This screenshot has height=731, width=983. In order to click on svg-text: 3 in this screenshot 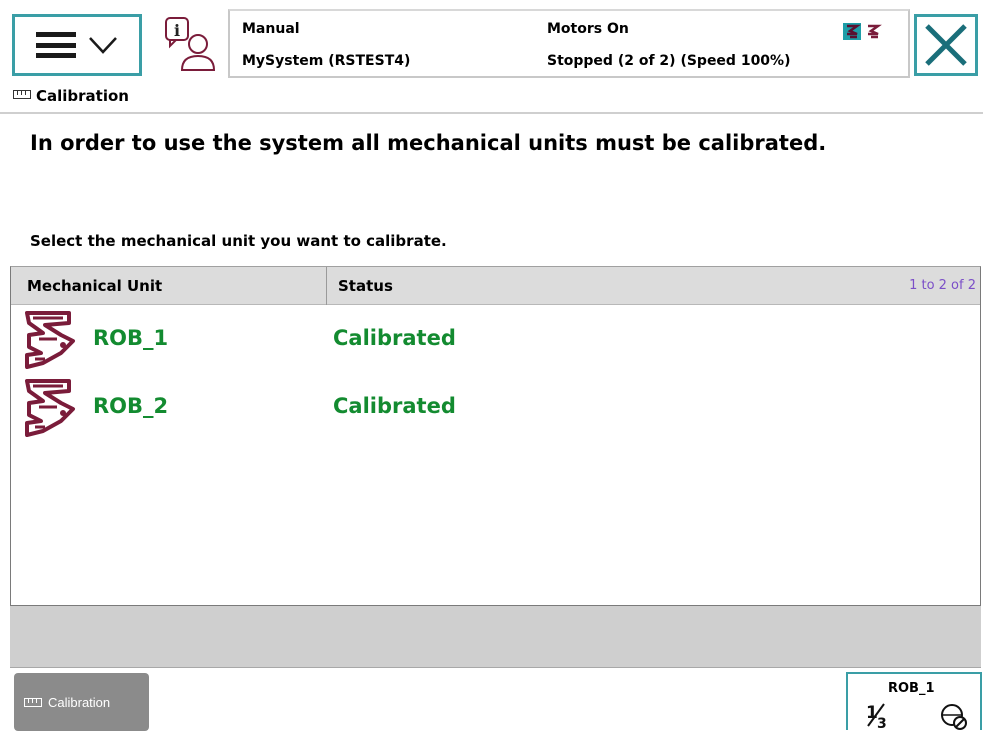, I will do `click(882, 723)`.